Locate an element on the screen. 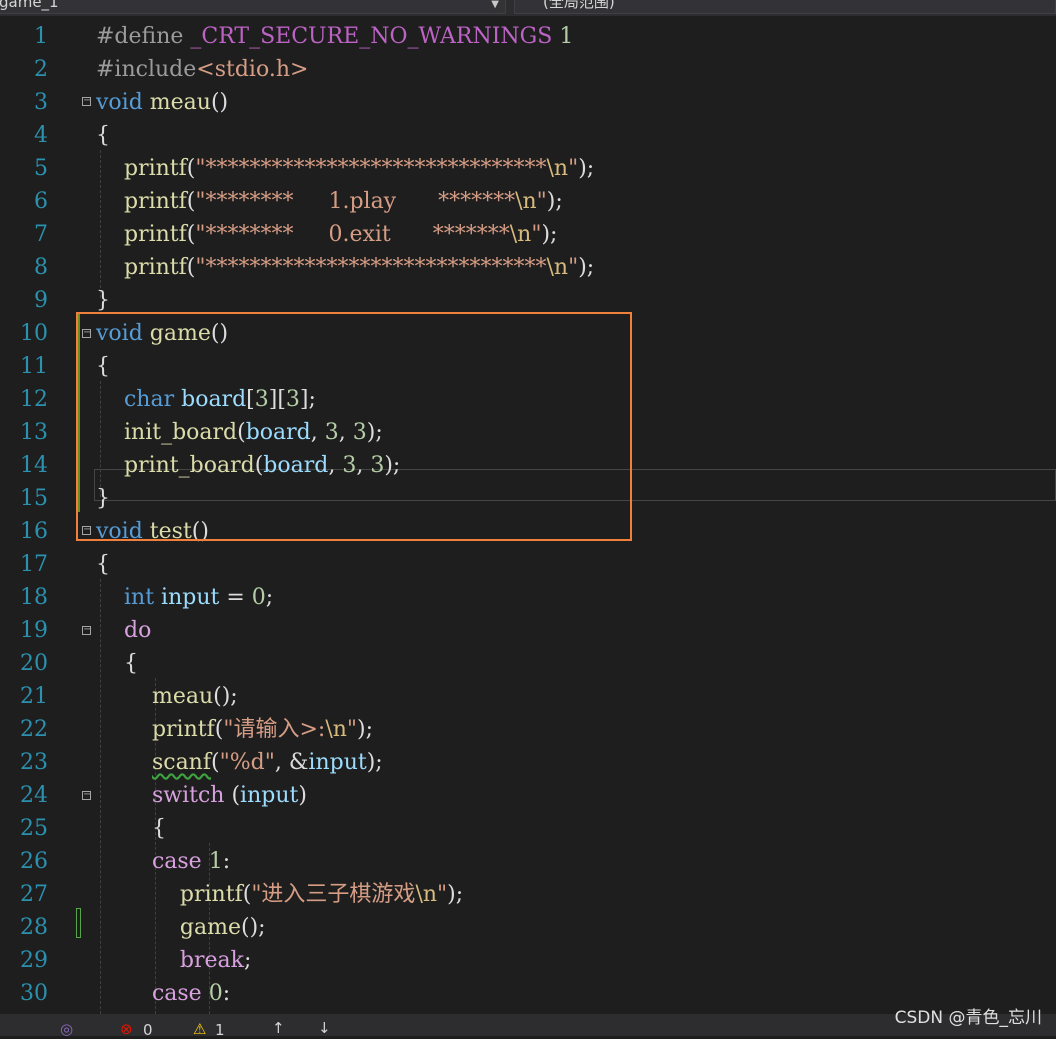 The width and height of the screenshot is (1056, 1039). line-number: 2 is located at coordinates (41, 69).